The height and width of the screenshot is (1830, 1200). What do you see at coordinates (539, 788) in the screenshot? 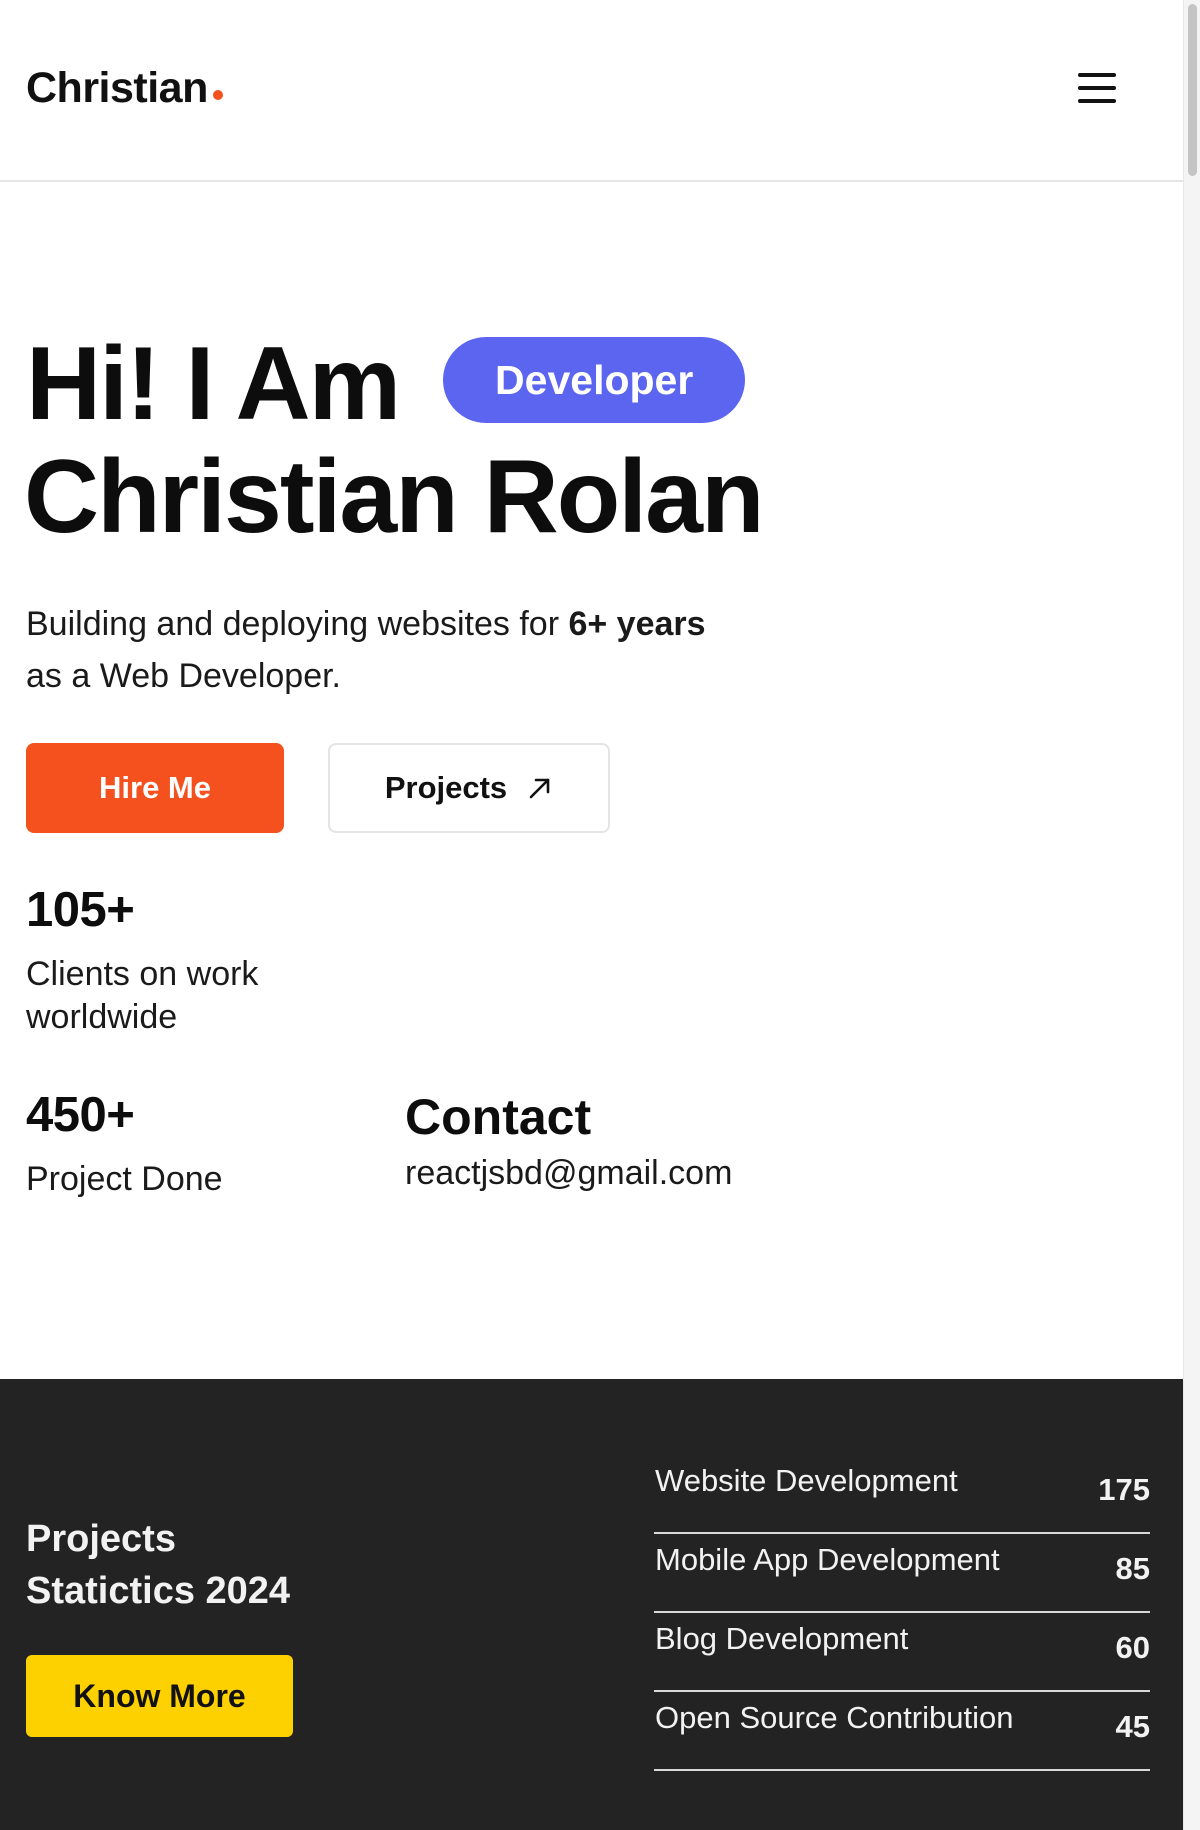
I see `arrow-up-right-icon` at bounding box center [539, 788].